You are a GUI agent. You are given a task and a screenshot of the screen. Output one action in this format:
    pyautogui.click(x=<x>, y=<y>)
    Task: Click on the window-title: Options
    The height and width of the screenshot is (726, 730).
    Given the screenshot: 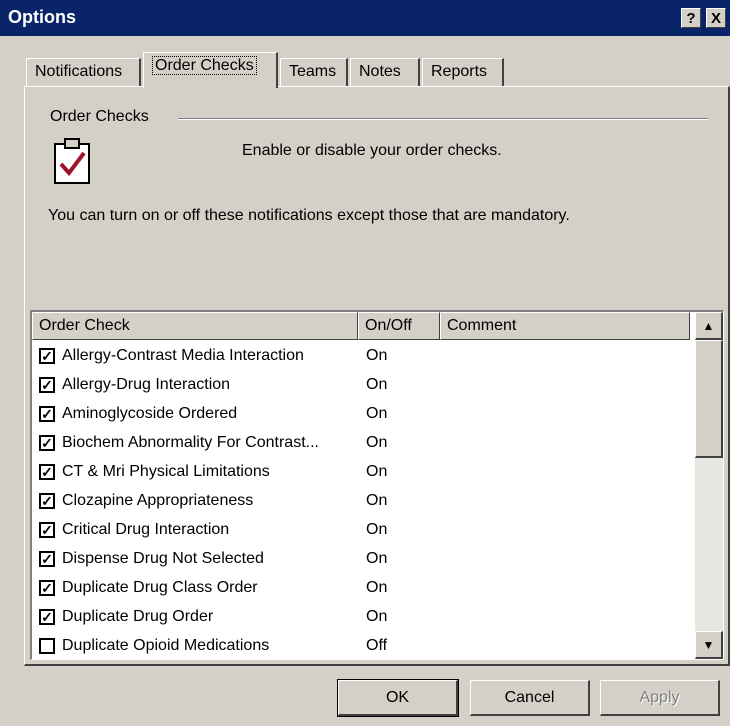 What is the action you would take?
    pyautogui.click(x=42, y=17)
    